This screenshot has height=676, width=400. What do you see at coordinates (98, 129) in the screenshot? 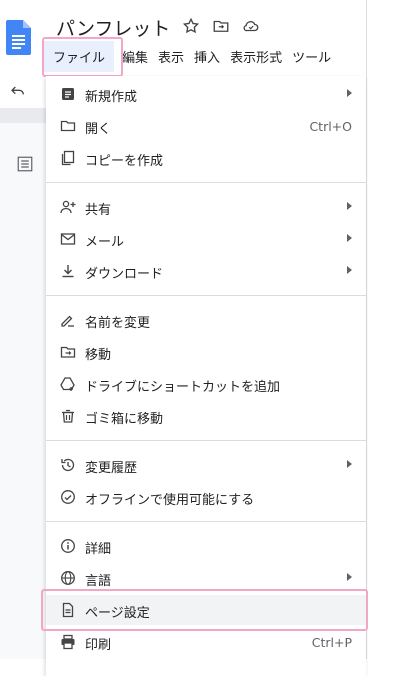
I see `open-label: 開く` at bounding box center [98, 129].